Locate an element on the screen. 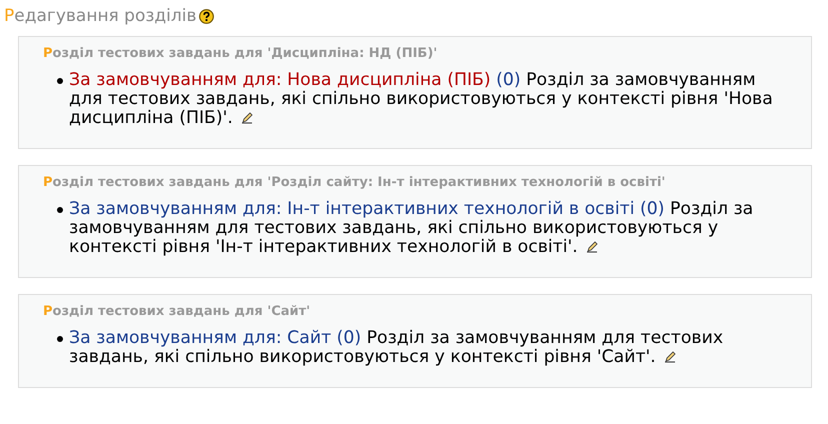  category-description: За замовчуванням для: Нова дисципліна (ПІБ) (0) Розділ за замовчуванням для тестових завдань, які спільно використовуються у контексті рівня 'Нова дисципліна (ПІБ)'. is located at coordinates (421, 99).